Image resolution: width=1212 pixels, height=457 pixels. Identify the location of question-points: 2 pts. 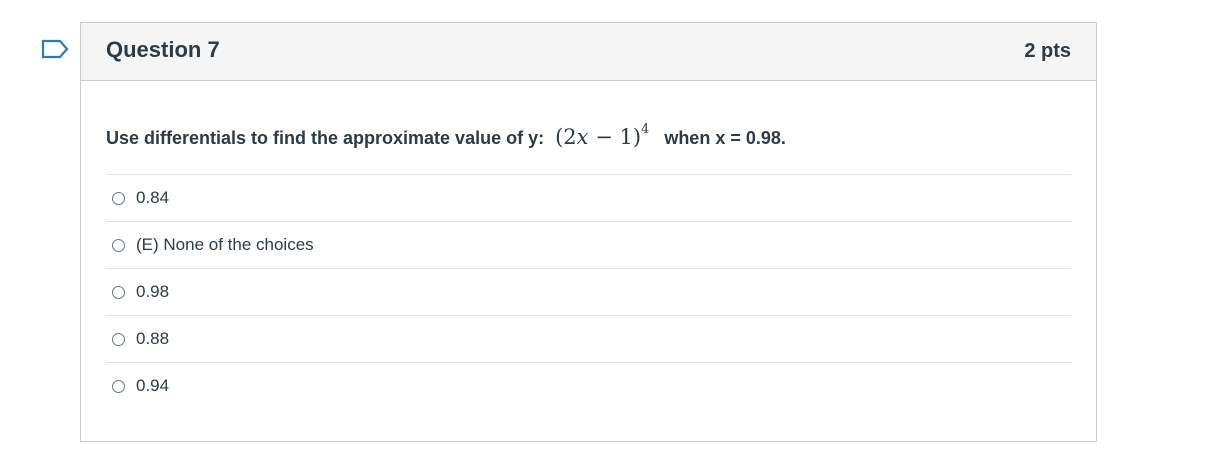
(1047, 51).